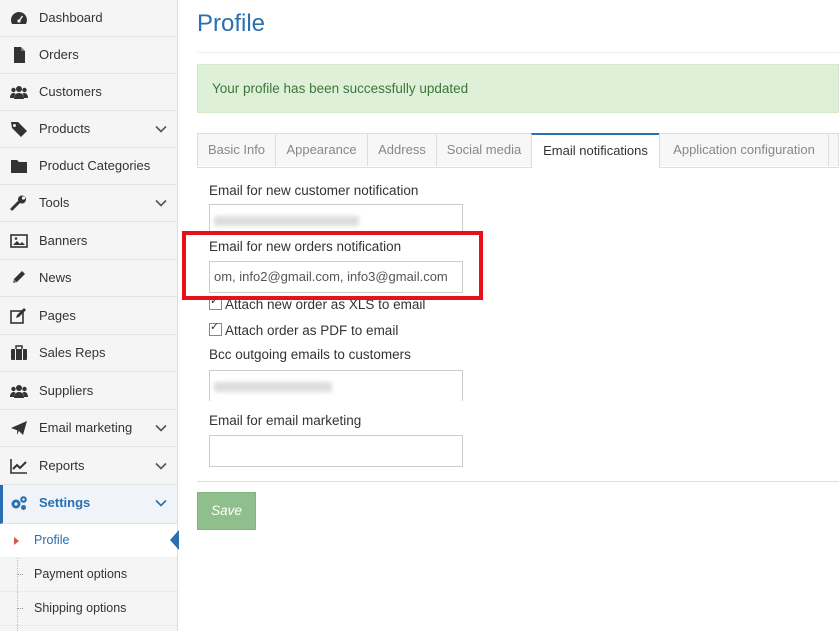 Image resolution: width=839 pixels, height=631 pixels. I want to click on sidebar-item-product-categories: Product Categories, so click(88, 166).